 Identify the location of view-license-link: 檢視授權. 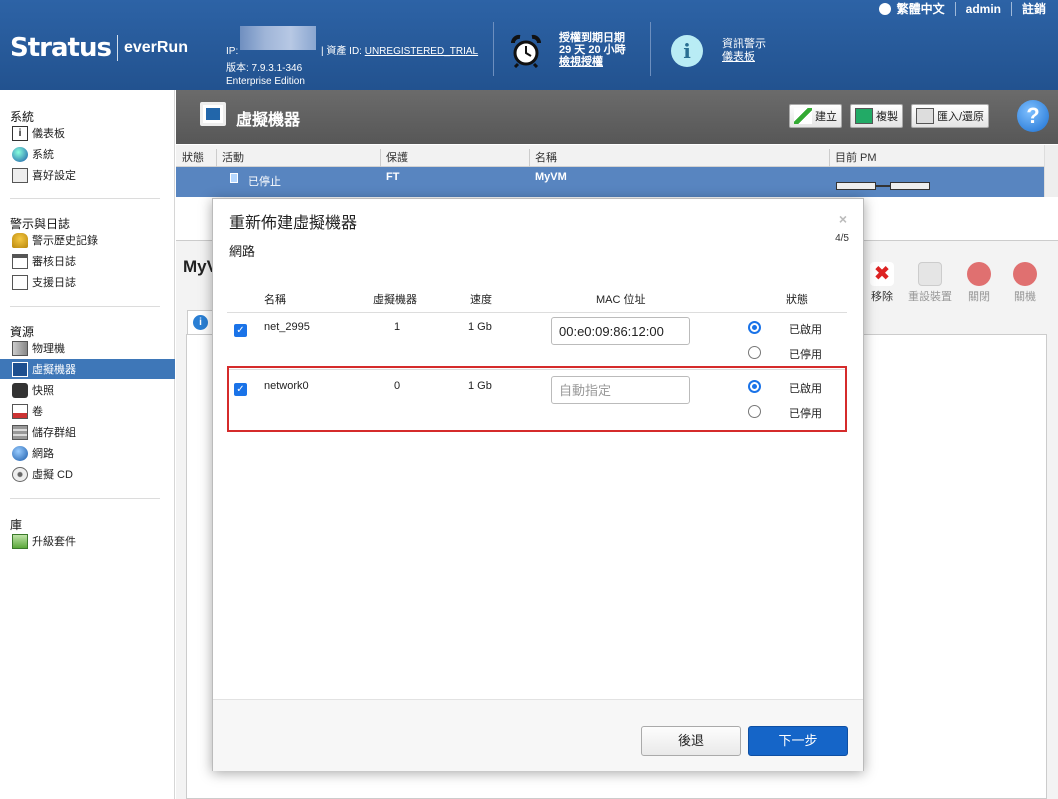
(581, 62).